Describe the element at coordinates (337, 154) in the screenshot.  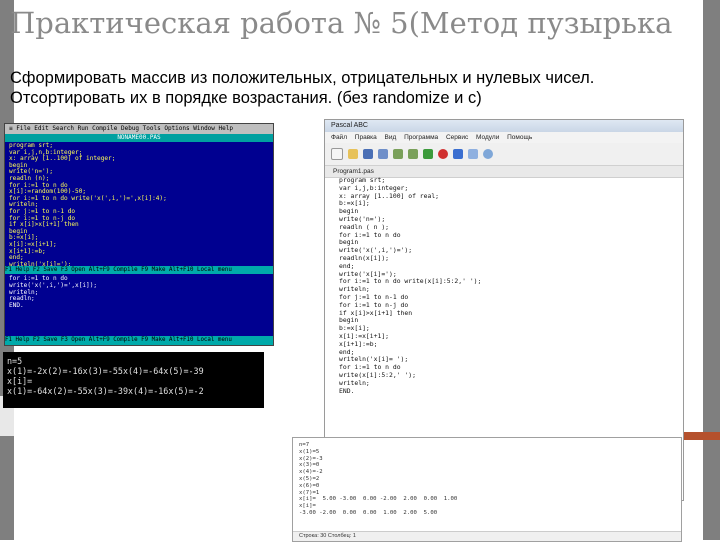
I see `new-file-icon` at that location.